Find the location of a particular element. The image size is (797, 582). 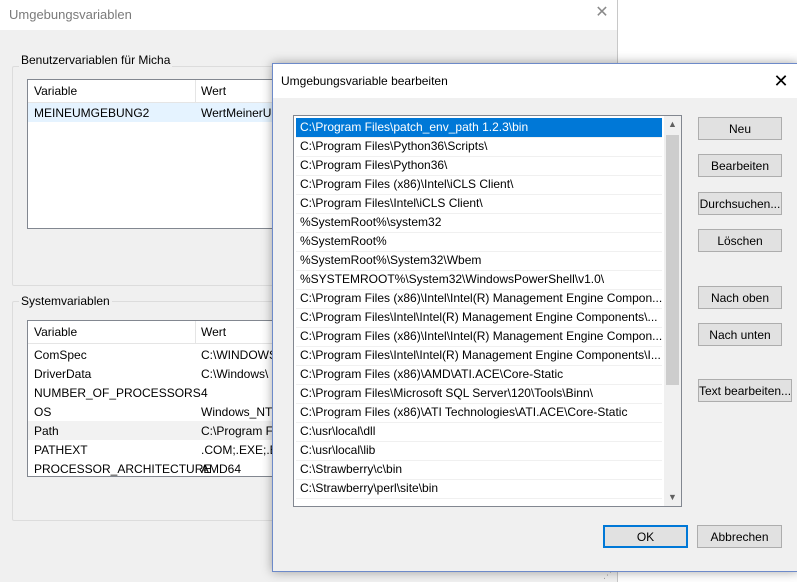

path-entry: %SystemRoot%\System32\Wbem is located at coordinates (479, 261).